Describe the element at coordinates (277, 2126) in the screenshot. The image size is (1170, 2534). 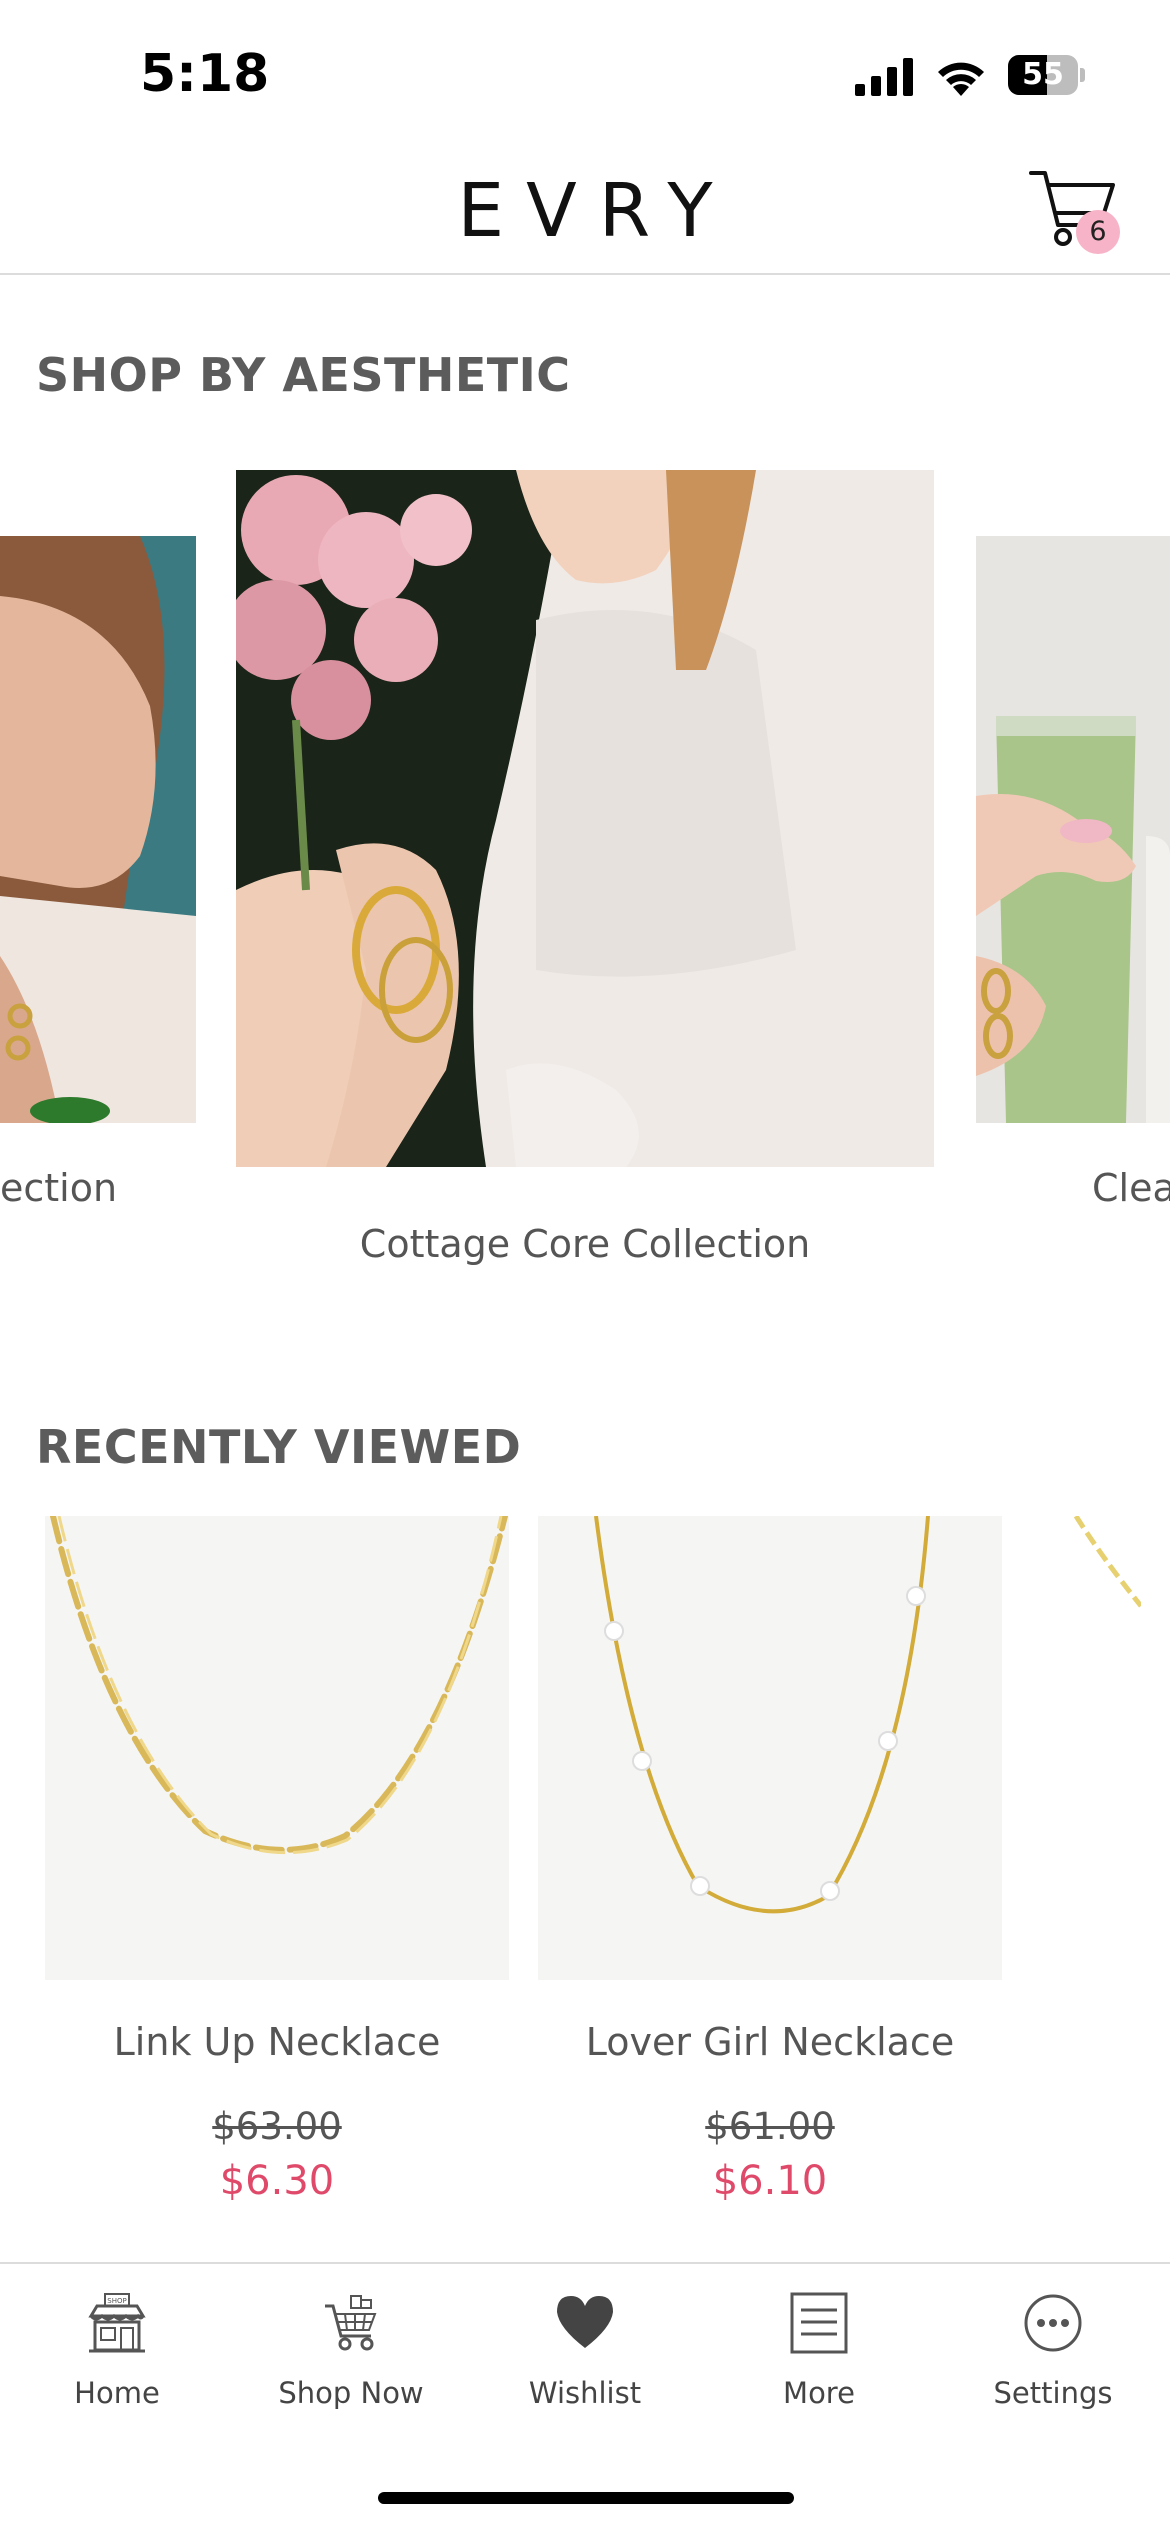
I see `product-original-price: $63.00` at that location.